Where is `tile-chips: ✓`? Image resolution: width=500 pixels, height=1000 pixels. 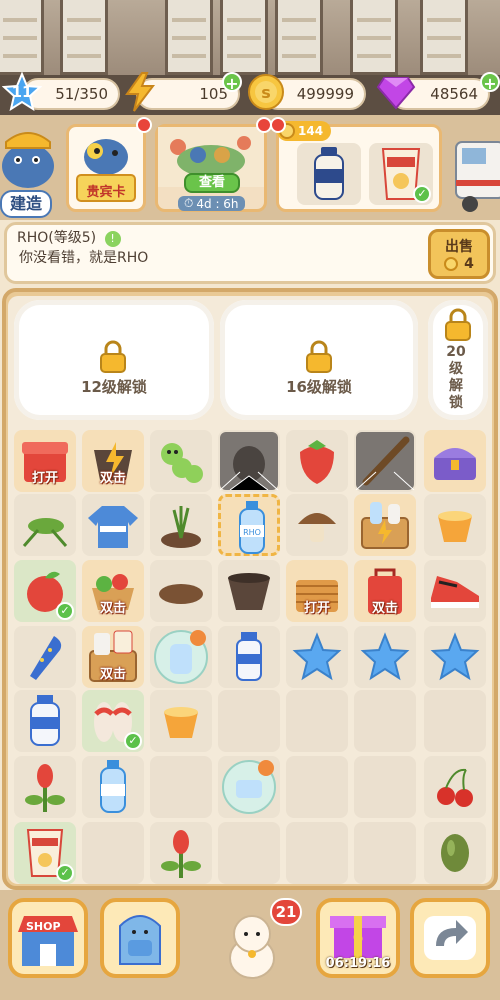 tile-chips: ✓ is located at coordinates (45, 853).